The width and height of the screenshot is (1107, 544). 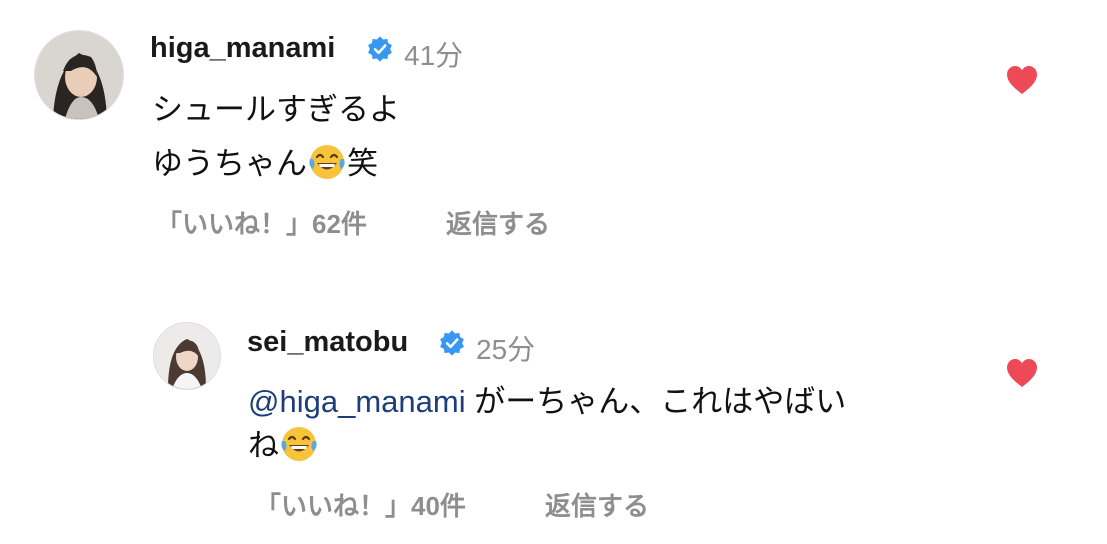 What do you see at coordinates (660, 401) in the screenshot?
I see `comment-text-segment: がーちゃん、これはやばい` at bounding box center [660, 401].